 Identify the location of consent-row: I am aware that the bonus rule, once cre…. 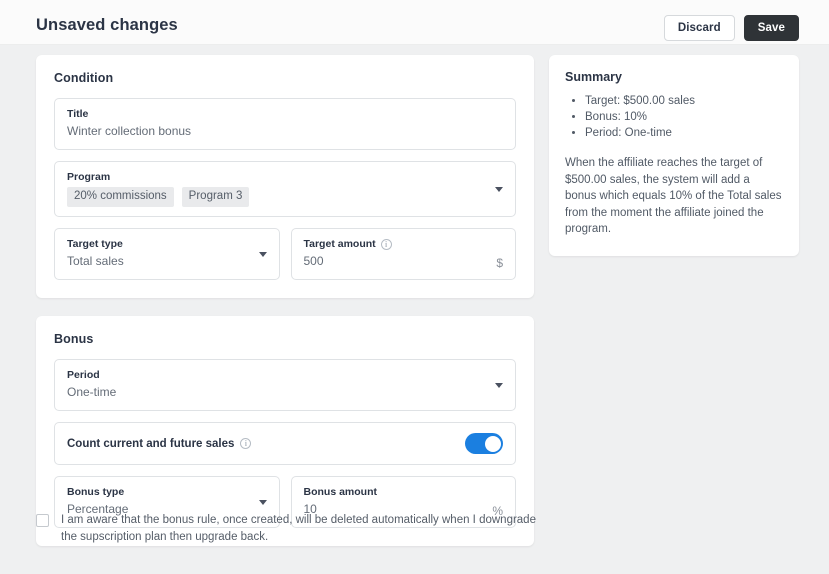
(286, 529).